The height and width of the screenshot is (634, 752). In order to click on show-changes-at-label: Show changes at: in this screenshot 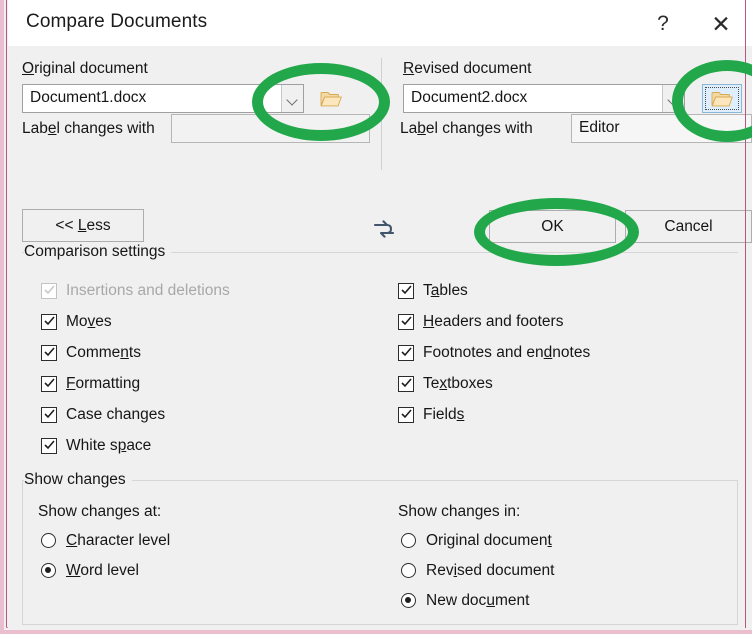, I will do `click(100, 511)`.